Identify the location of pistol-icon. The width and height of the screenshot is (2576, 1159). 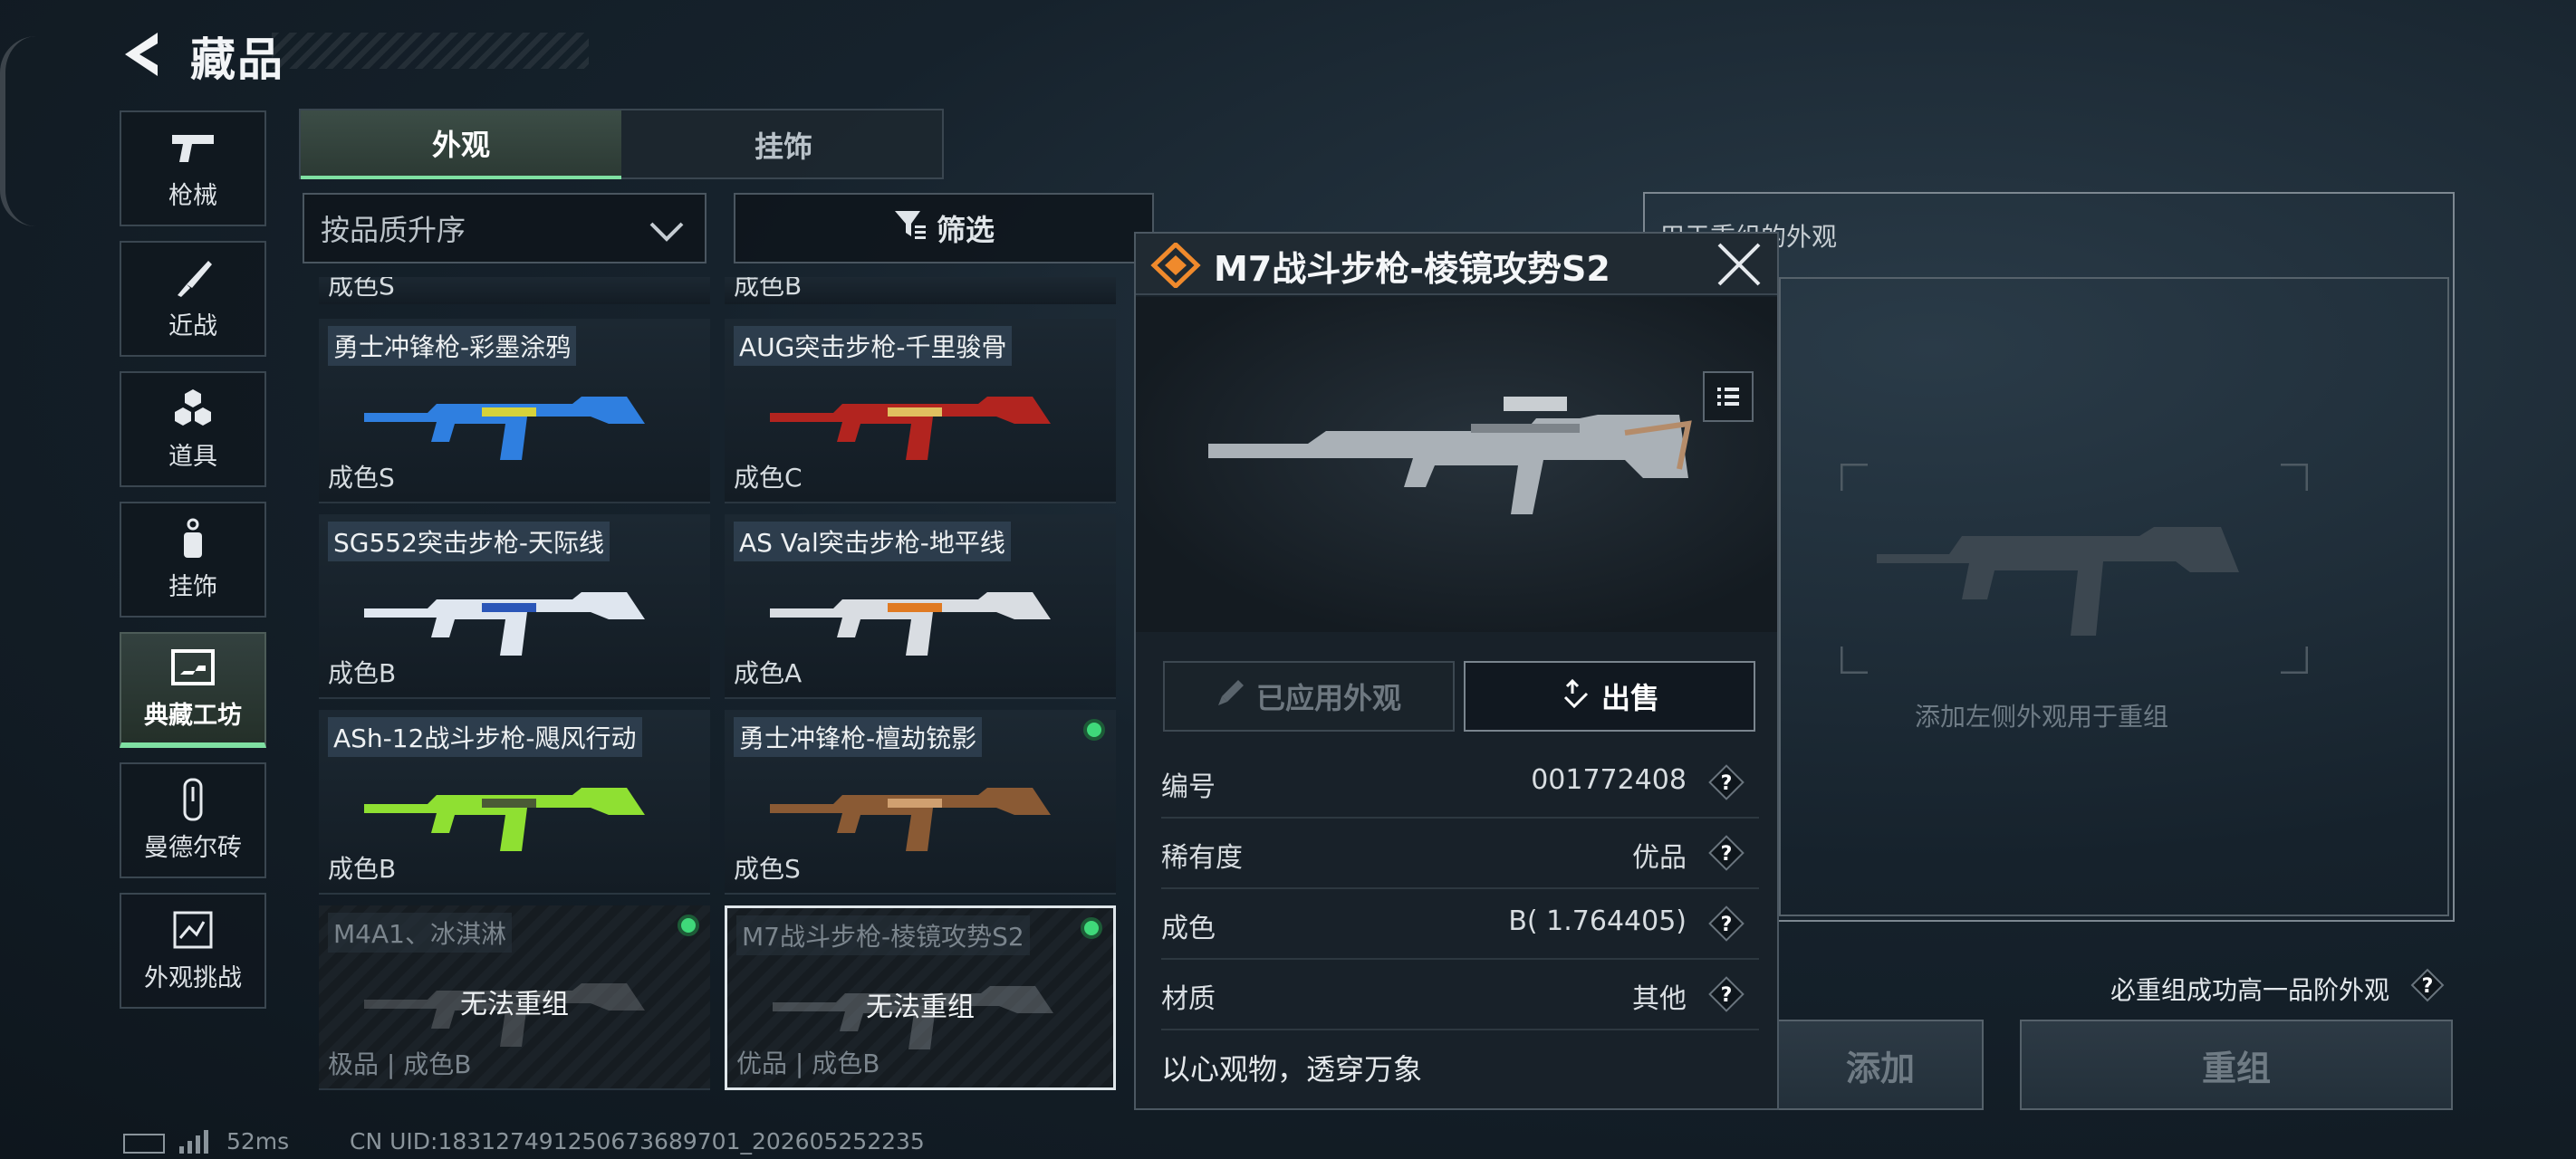
(192, 147).